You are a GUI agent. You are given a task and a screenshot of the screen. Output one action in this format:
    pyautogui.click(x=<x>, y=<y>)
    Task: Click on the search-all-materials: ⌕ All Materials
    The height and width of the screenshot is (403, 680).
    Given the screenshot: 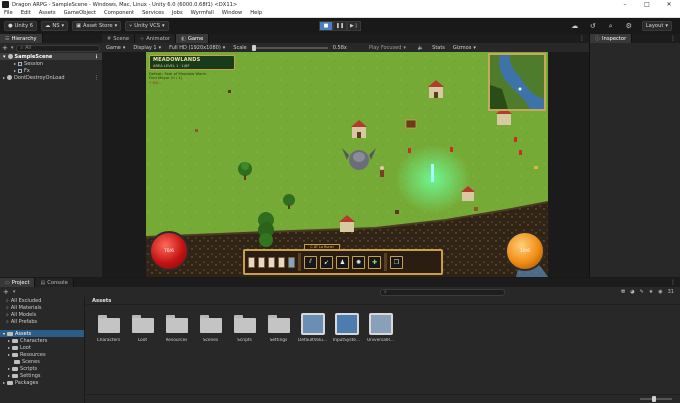 What is the action you would take?
    pyautogui.click(x=42, y=307)
    